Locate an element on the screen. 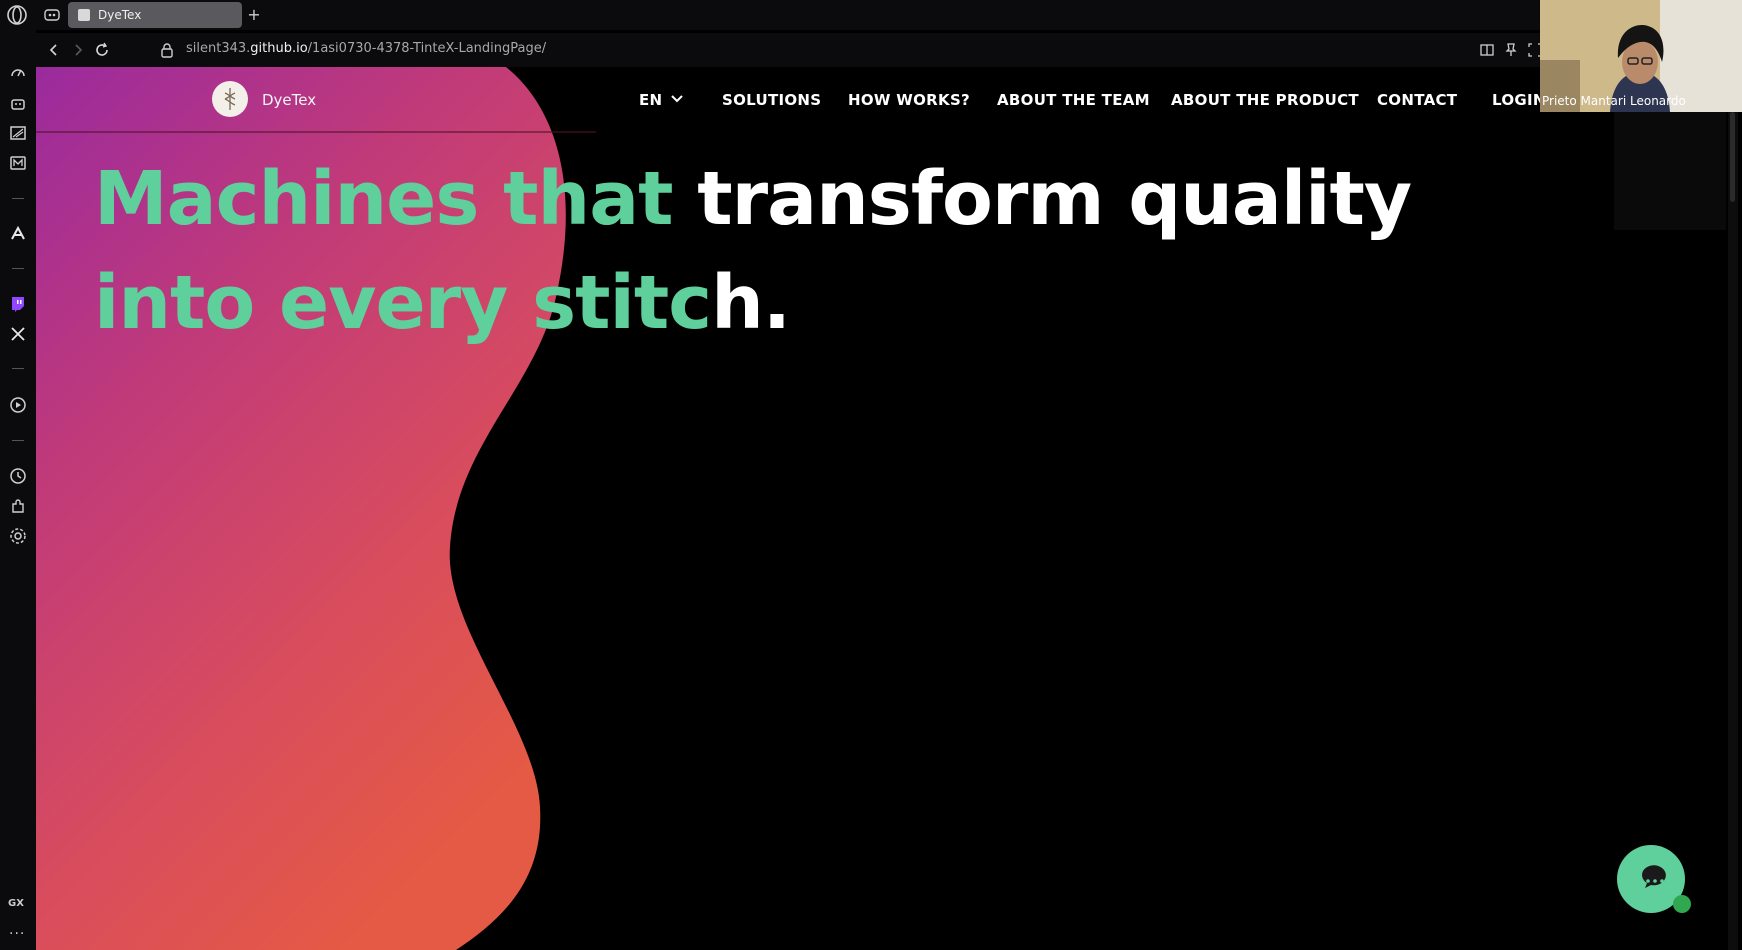  chevron-down-icon is located at coordinates (677, 99).